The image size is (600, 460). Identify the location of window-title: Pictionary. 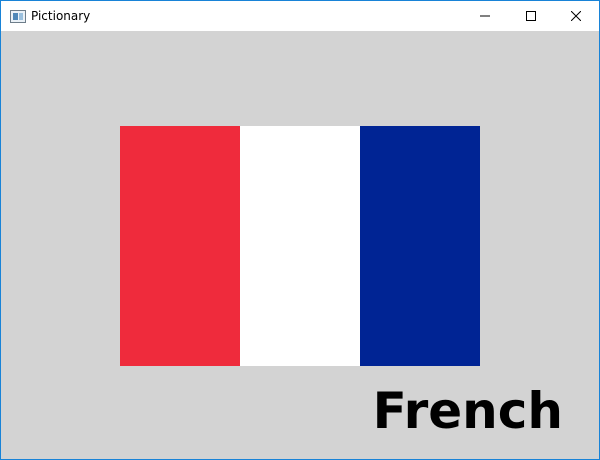
(61, 16).